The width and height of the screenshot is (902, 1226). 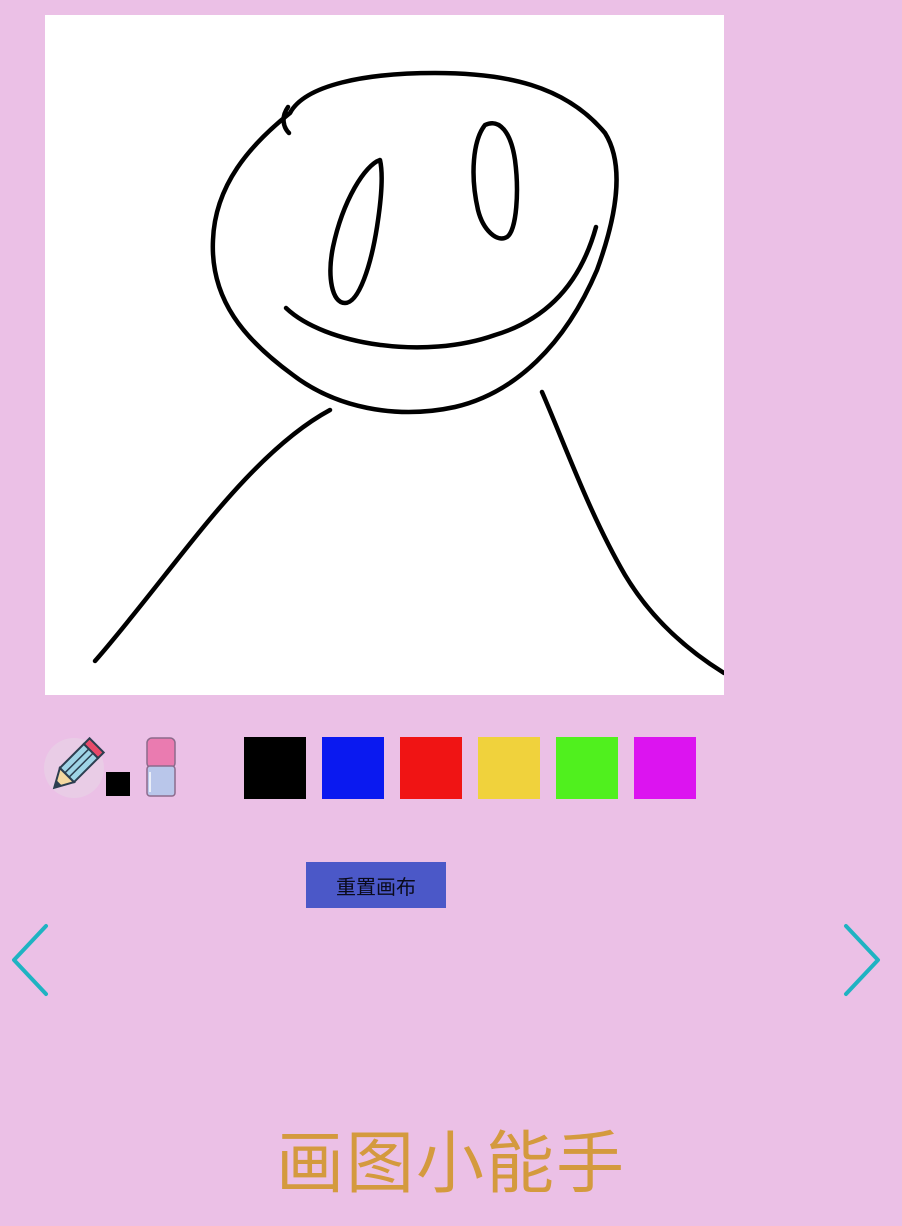 I want to click on color-swatch-green, so click(x=587, y=768).